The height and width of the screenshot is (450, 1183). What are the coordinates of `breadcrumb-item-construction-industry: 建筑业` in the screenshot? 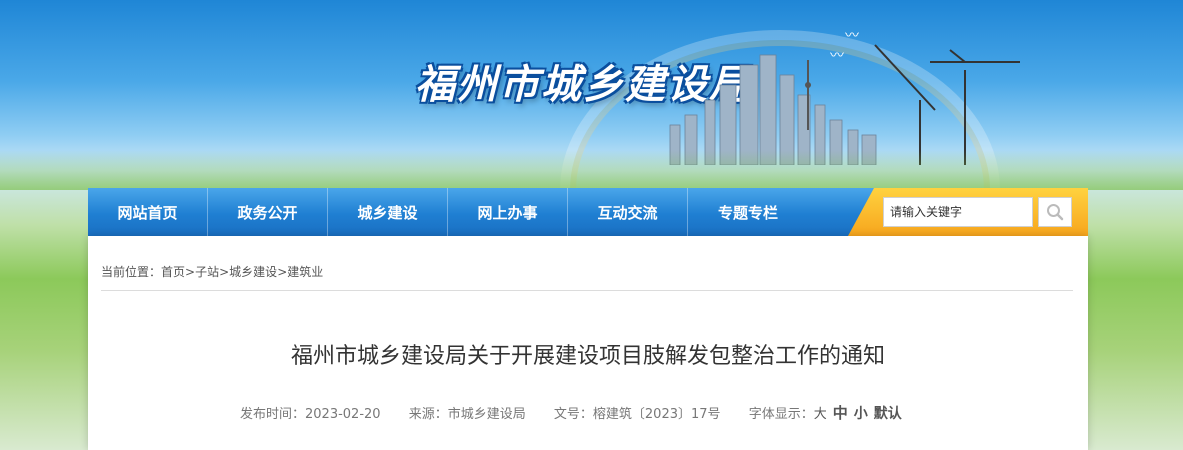 It's located at (305, 272).